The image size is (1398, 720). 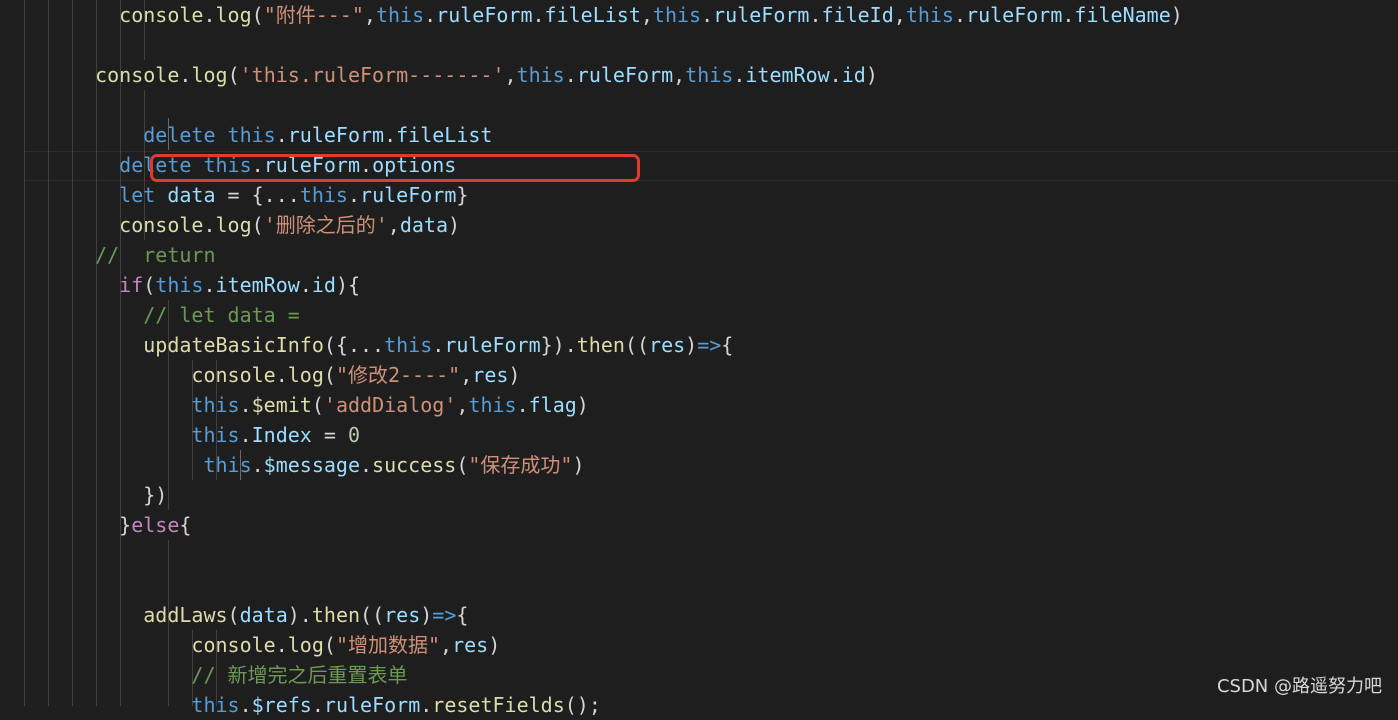 I want to click on code-token: else, so click(x=155, y=525).